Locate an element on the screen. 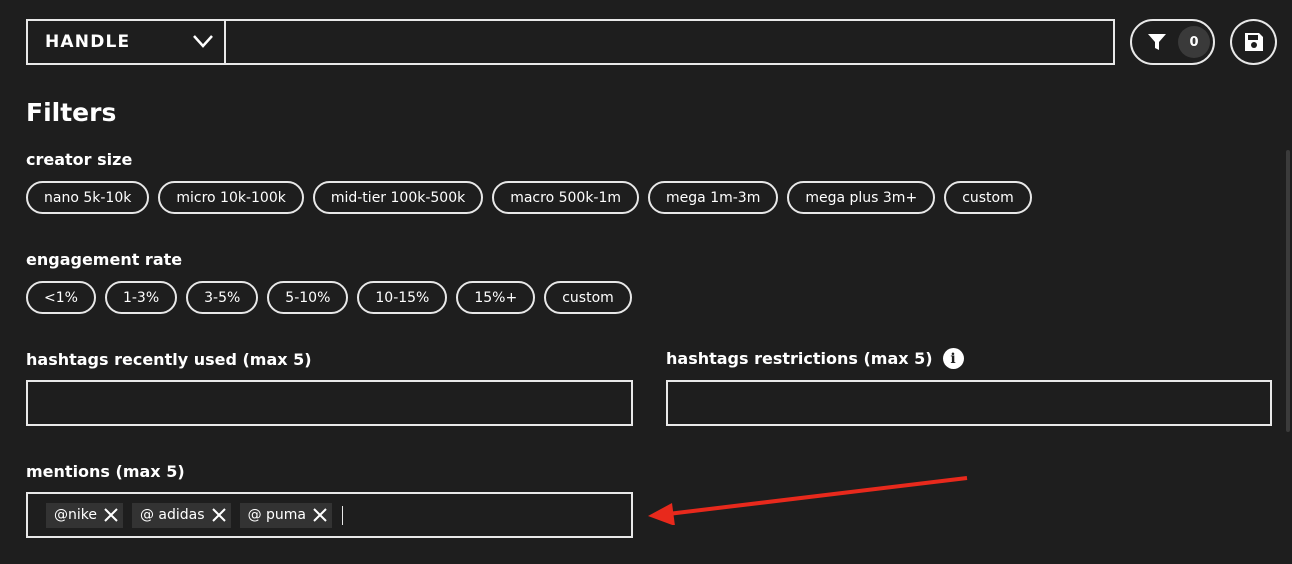 The width and height of the screenshot is (1292, 564). chevron-down-icon is located at coordinates (203, 41).